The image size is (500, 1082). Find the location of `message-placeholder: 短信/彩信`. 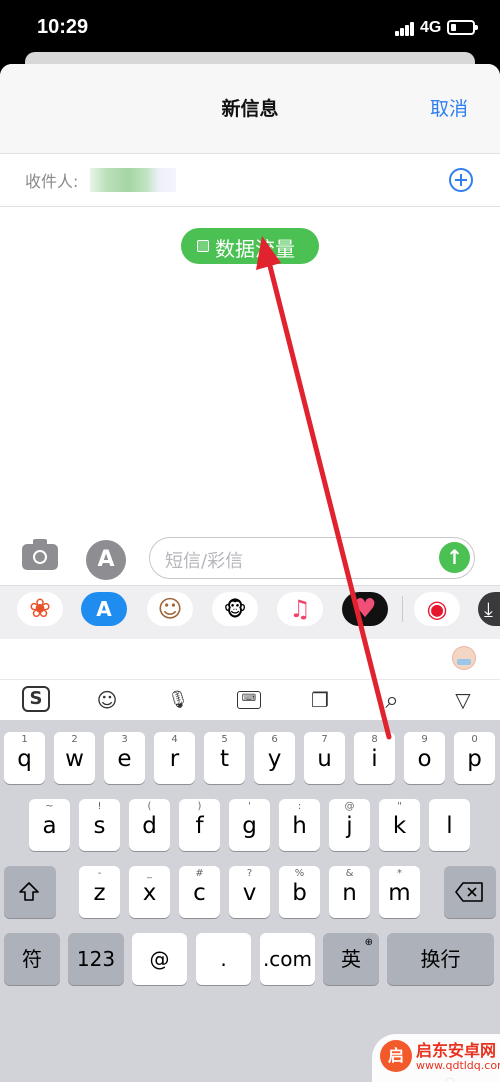

message-placeholder: 短信/彩信 is located at coordinates (204, 561).